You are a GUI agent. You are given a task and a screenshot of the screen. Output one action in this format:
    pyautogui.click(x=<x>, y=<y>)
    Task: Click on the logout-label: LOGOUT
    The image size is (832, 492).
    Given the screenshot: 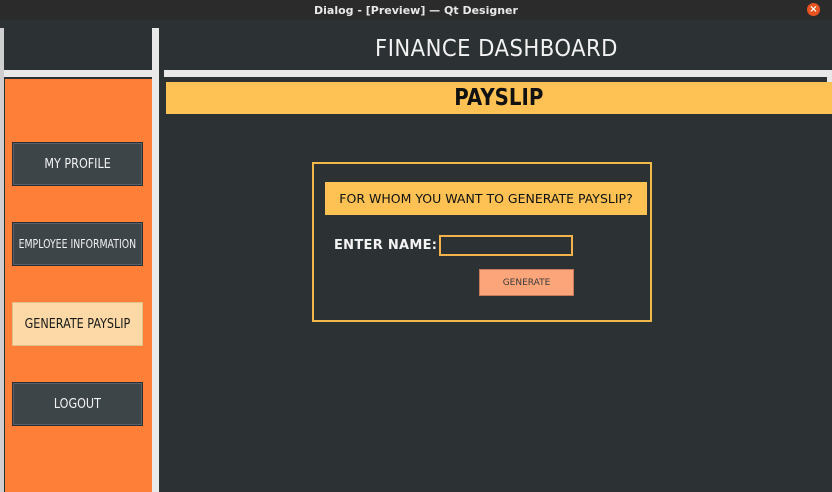 What is the action you would take?
    pyautogui.click(x=77, y=404)
    